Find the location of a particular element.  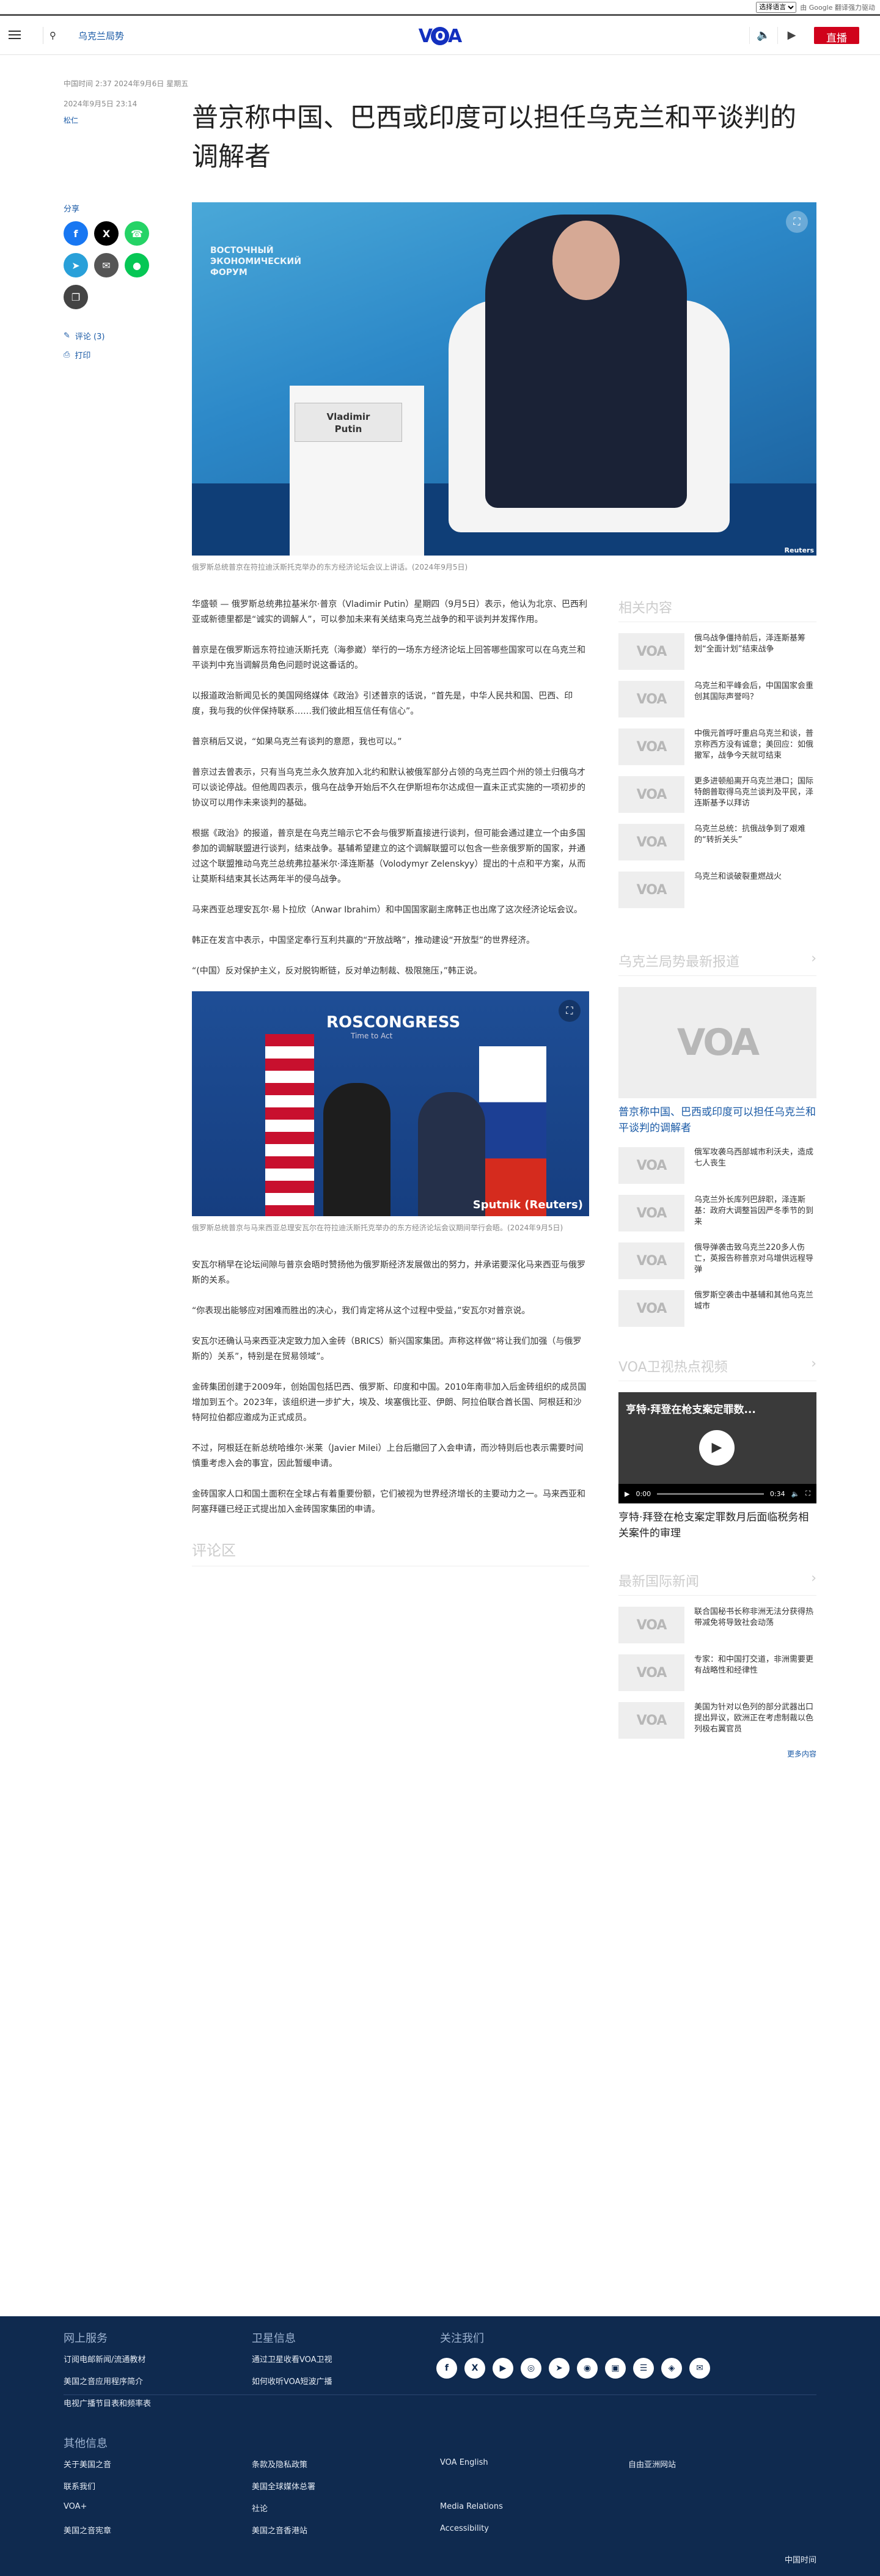

footer-link: 联系我们 is located at coordinates (80, 2486).